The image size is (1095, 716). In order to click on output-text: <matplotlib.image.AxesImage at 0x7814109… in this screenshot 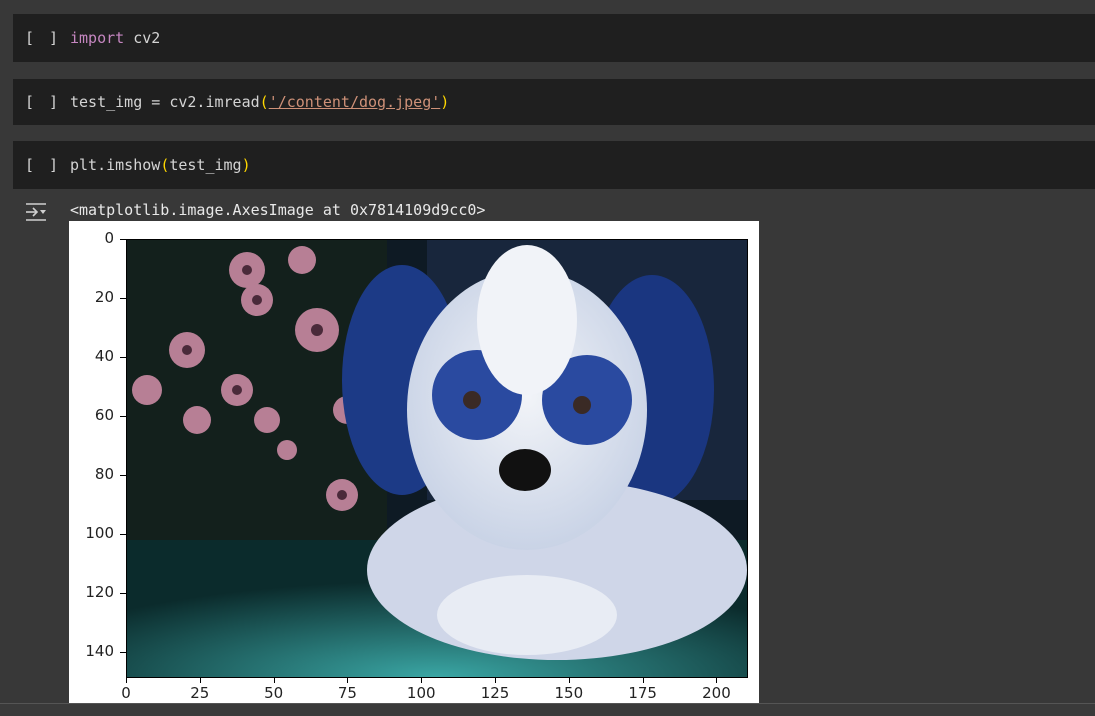, I will do `click(278, 210)`.